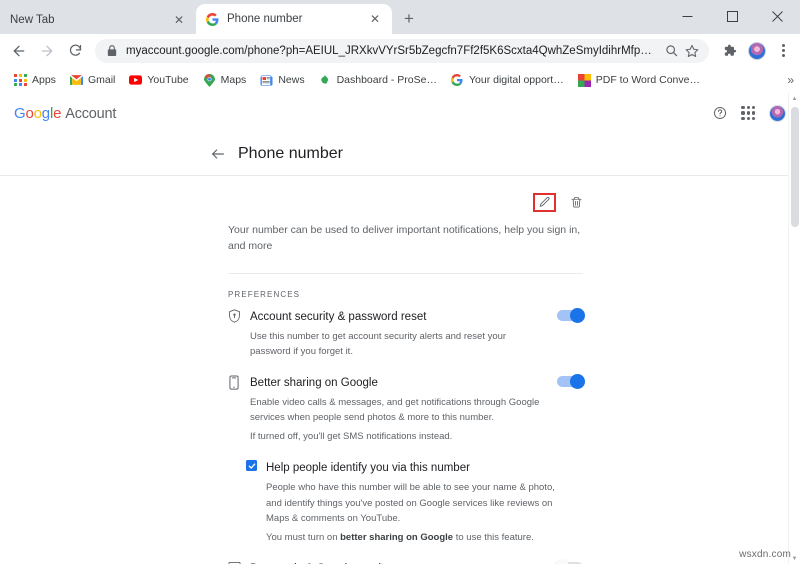  I want to click on back-arrow-icon, so click(218, 154).